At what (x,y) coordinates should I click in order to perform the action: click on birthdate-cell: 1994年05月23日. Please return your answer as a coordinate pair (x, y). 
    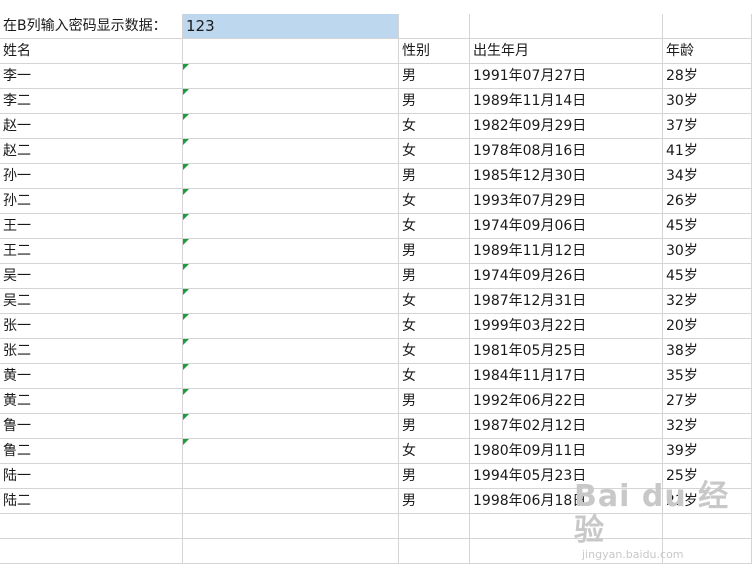
    Looking at the image, I should click on (566, 476).